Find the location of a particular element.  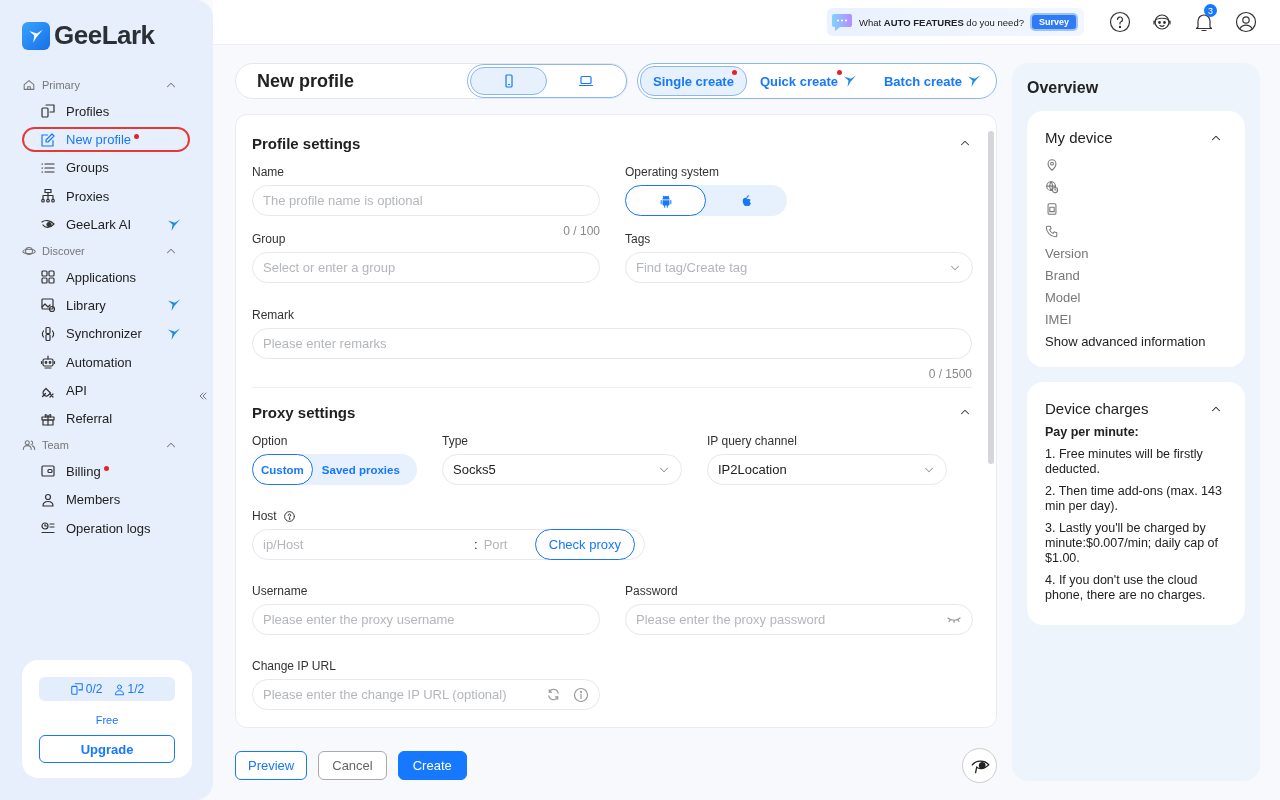

password-field: Please enter the proxy password is located at coordinates (799, 619).